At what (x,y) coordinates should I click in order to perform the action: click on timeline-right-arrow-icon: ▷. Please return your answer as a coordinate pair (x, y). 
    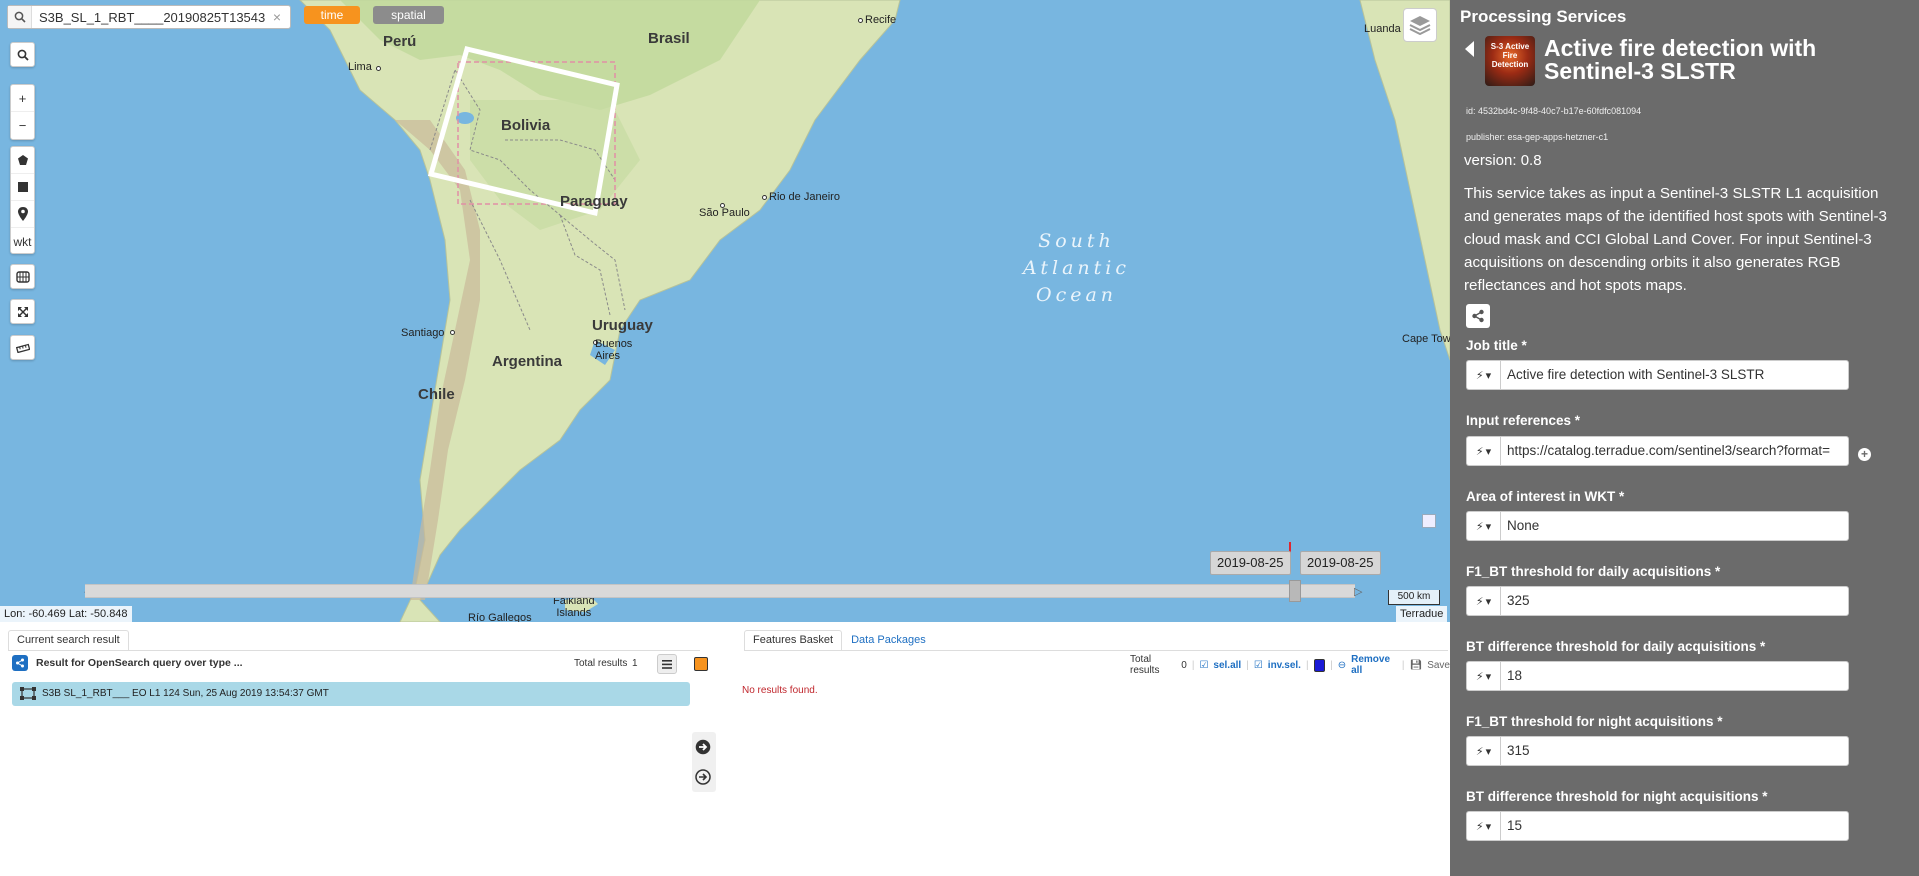
    Looking at the image, I should click on (1358, 591).